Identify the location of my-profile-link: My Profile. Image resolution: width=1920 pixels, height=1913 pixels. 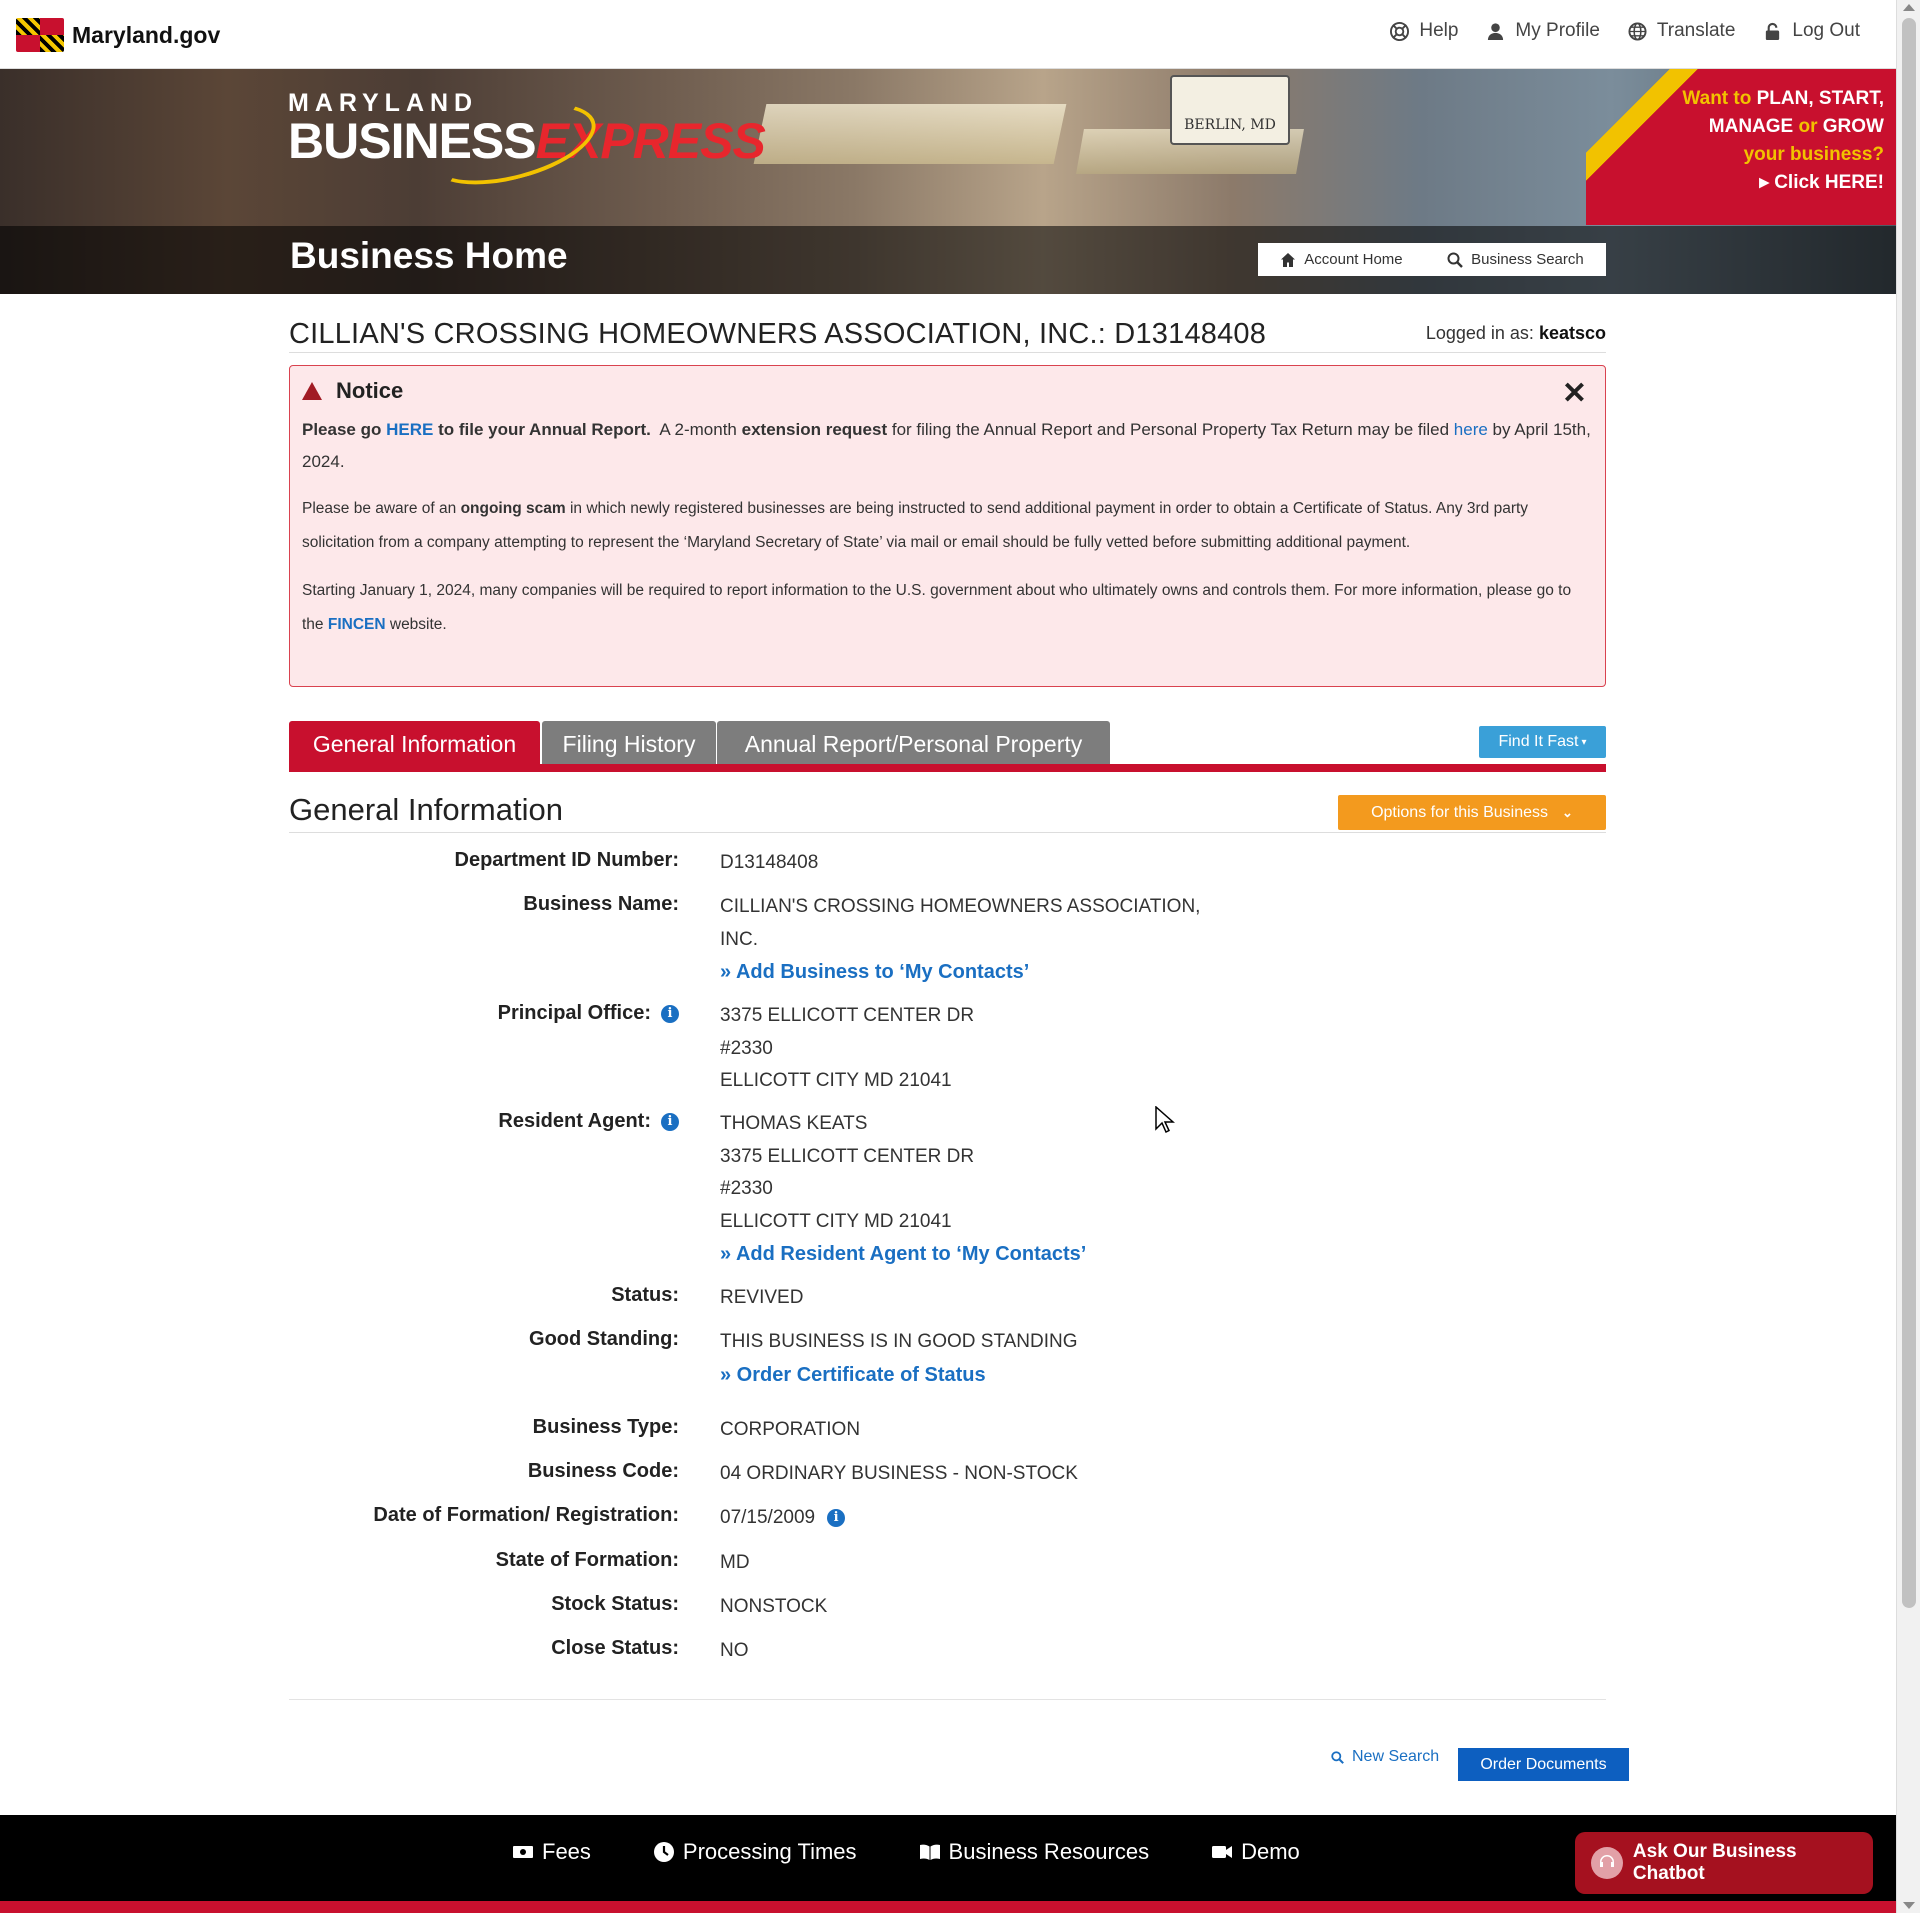
(1543, 31).